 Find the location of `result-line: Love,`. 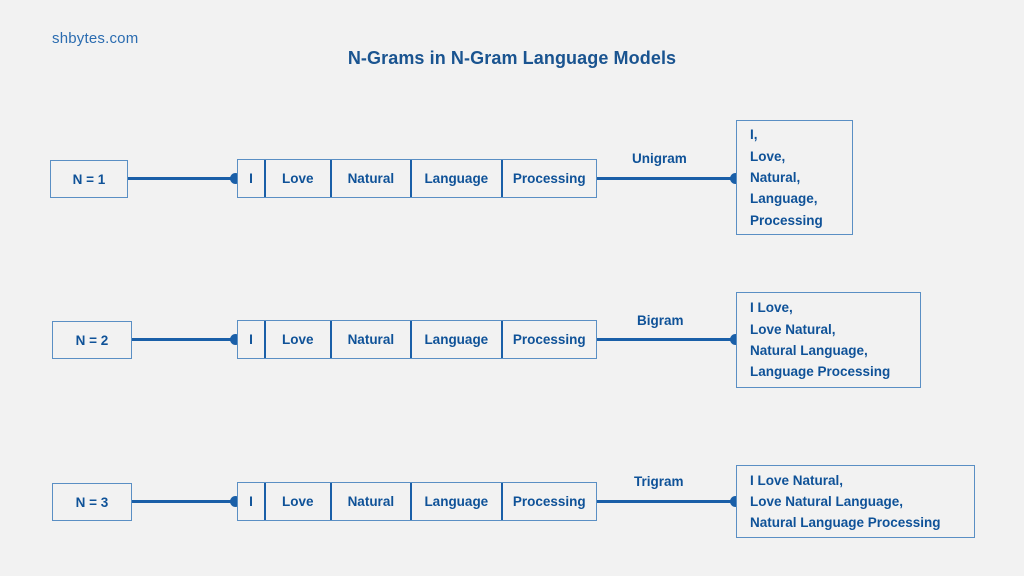

result-line: Love, is located at coordinates (768, 156).